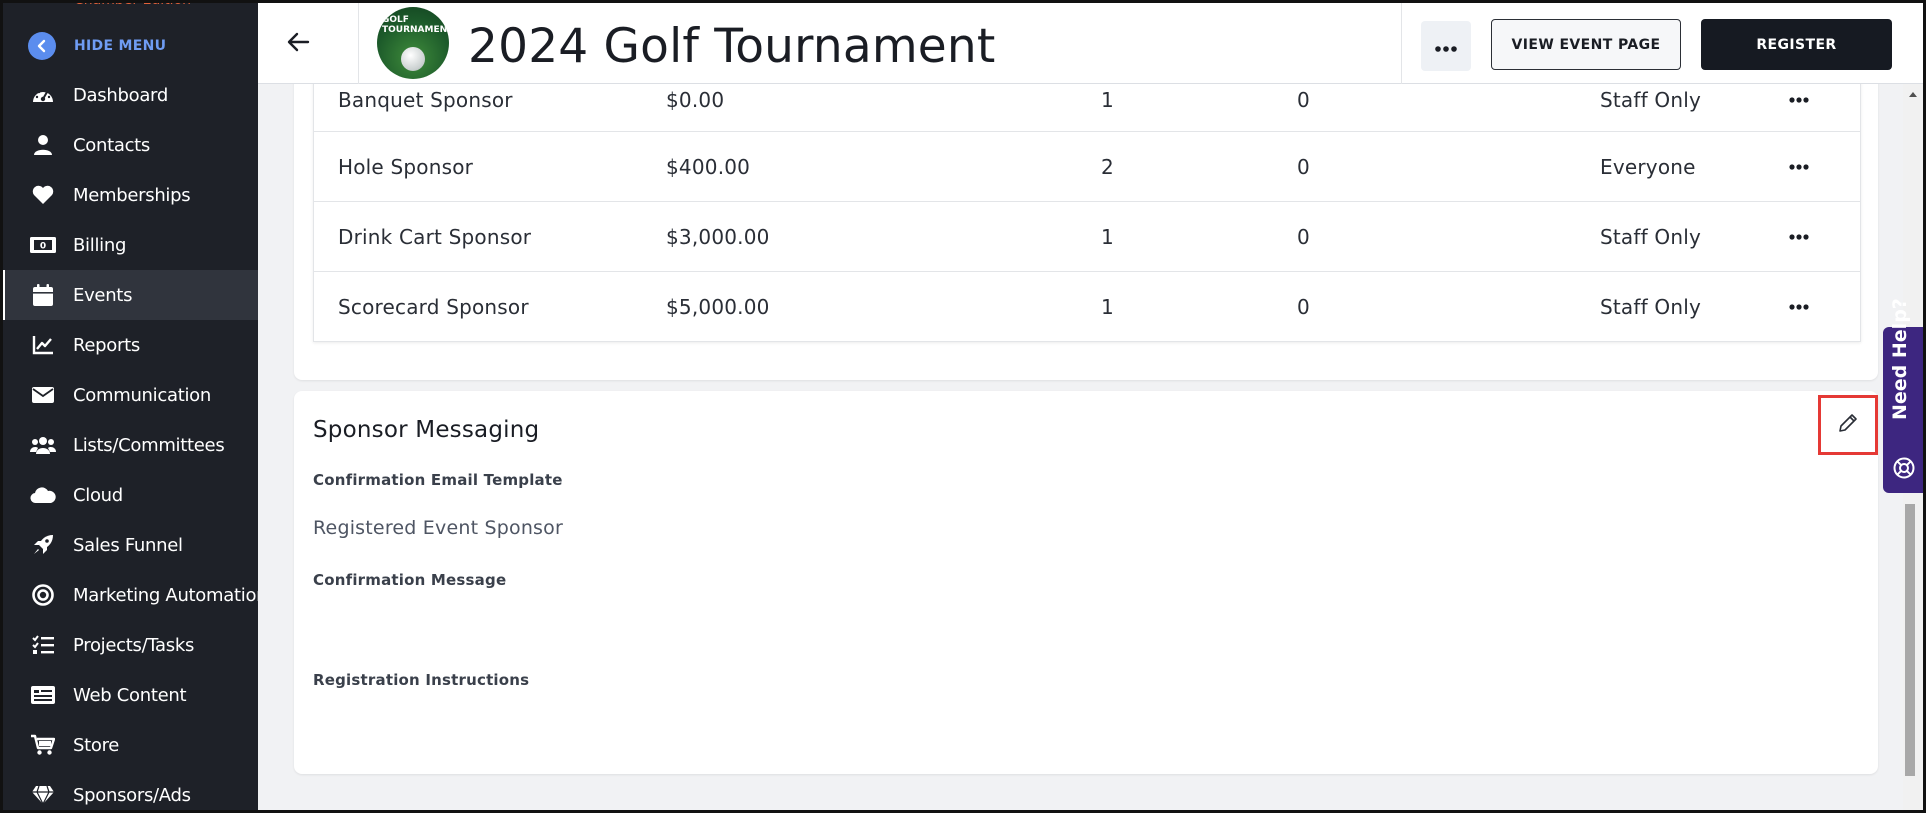  Describe the element at coordinates (718, 236) in the screenshot. I see `sponsor-price: $3,000.00` at that location.